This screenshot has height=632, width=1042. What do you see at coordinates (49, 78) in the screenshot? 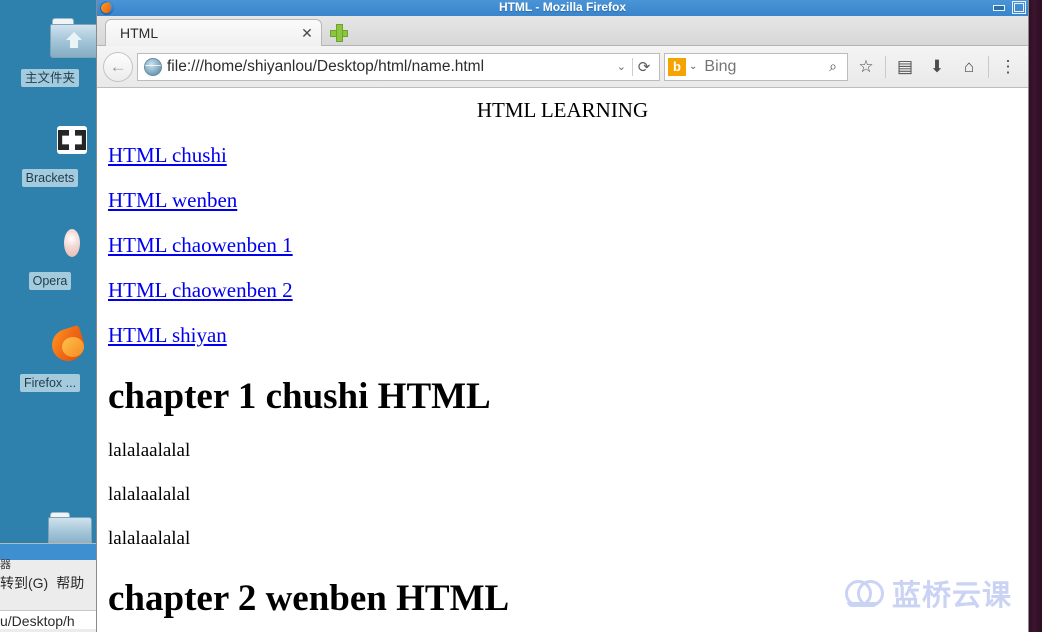
I see `desktop-icon-label: 主文件夹` at bounding box center [49, 78].